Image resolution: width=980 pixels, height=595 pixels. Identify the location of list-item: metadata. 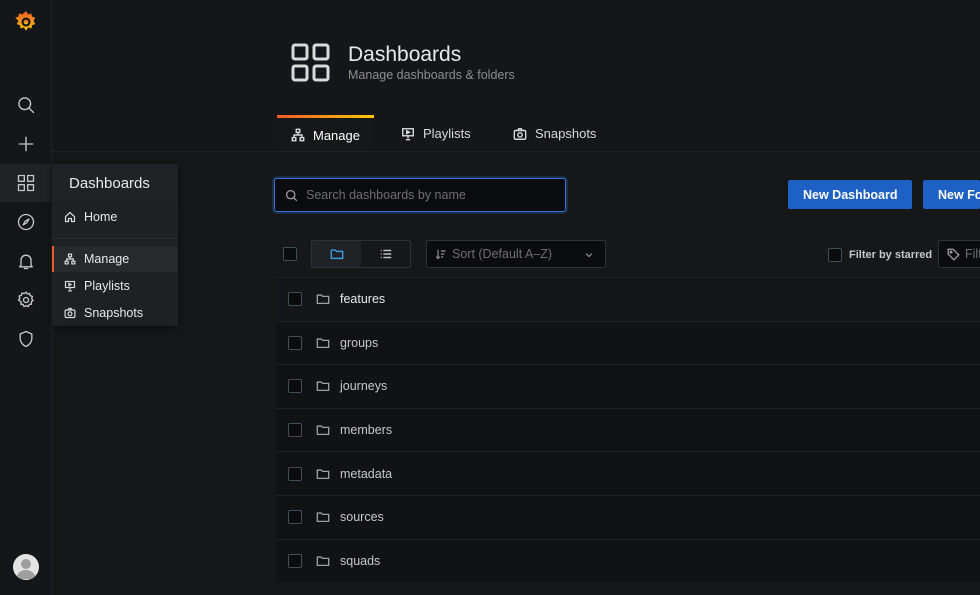
(628, 473).